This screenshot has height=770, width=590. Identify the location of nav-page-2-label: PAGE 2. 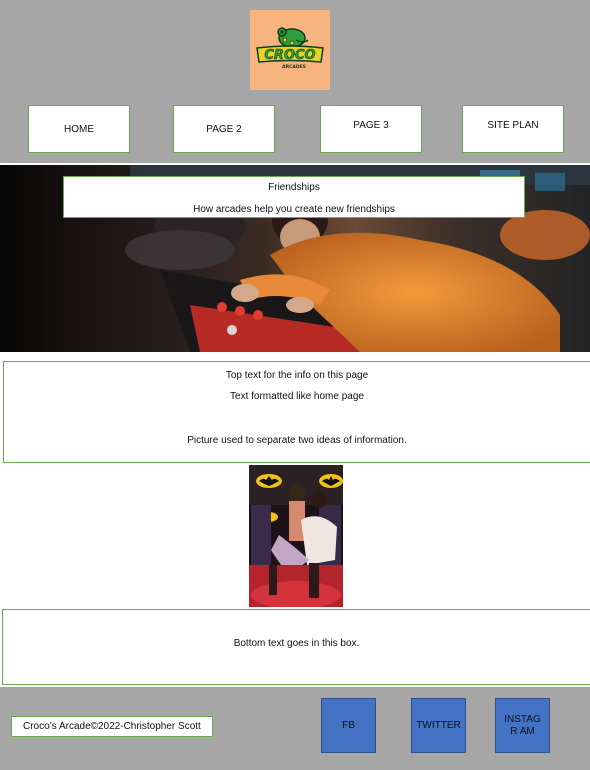
(224, 129).